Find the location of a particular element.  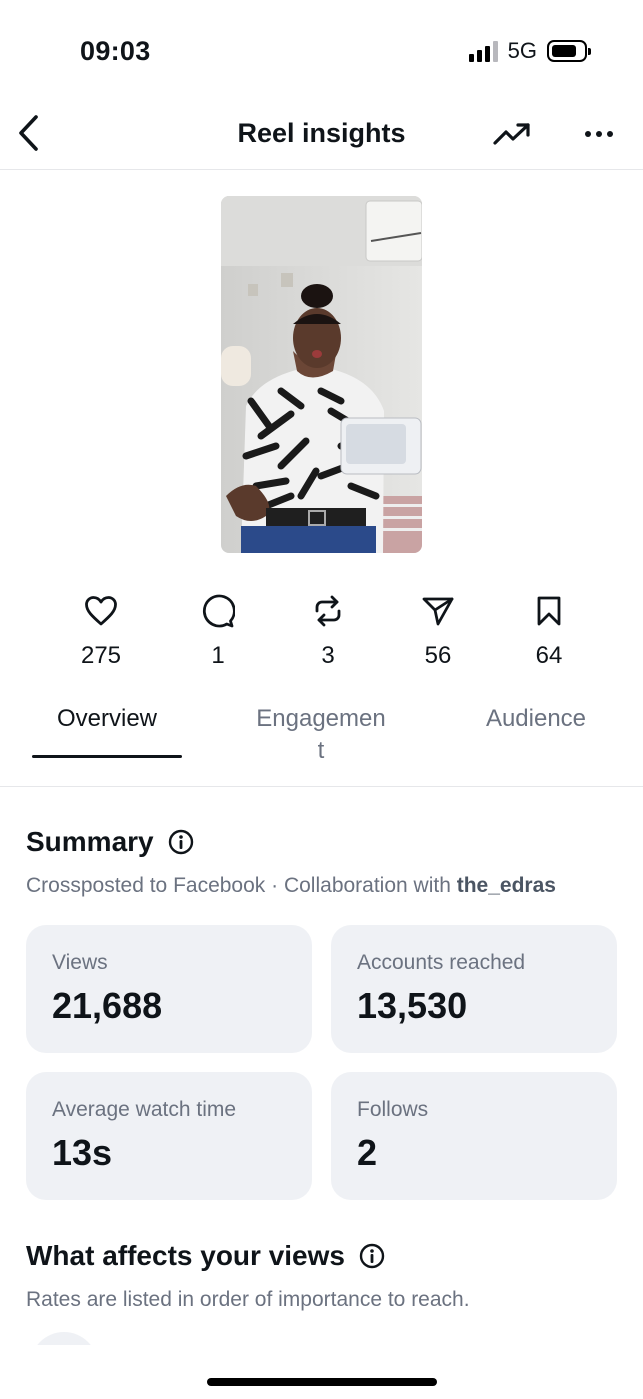

stat-shares: 56 is located at coordinates (438, 634).